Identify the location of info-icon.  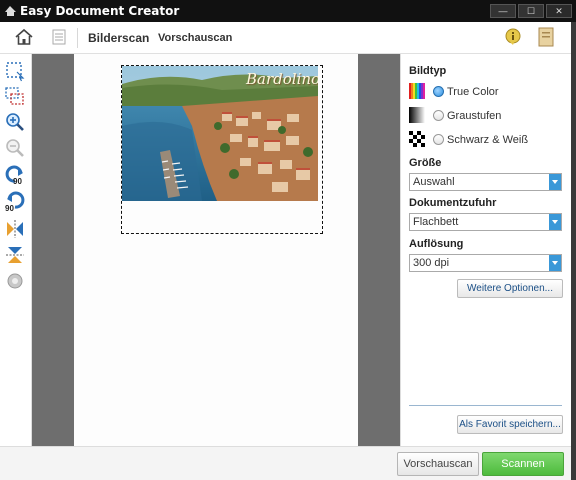
(513, 37).